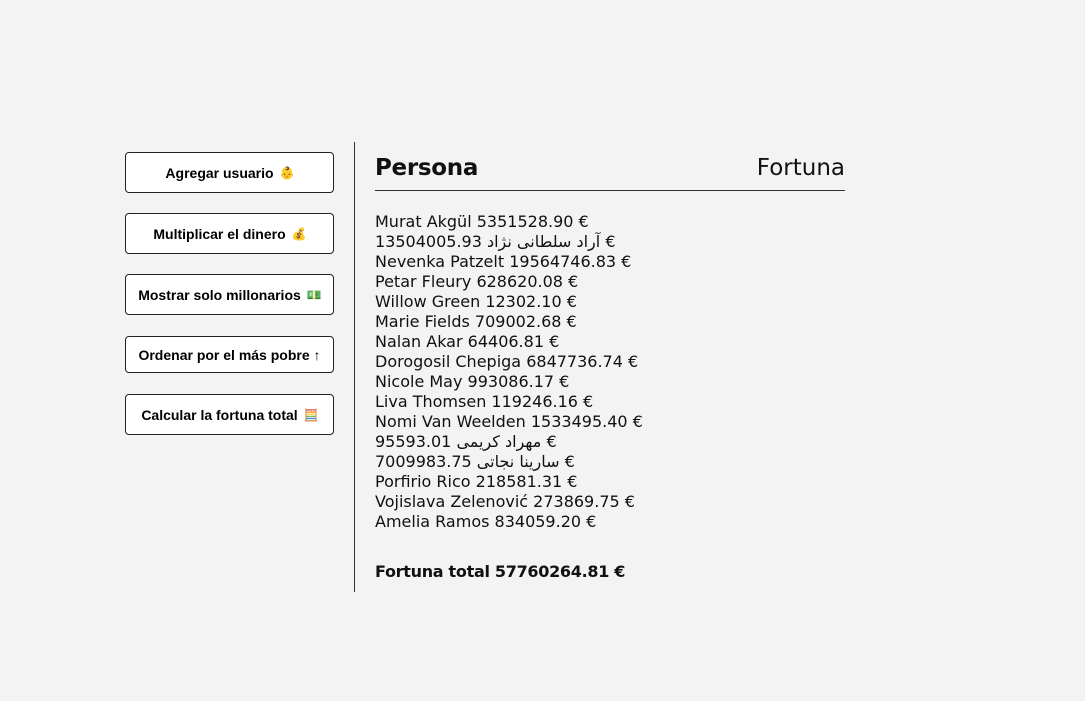  What do you see at coordinates (423, 281) in the screenshot?
I see `person-name: Petar Fleury` at bounding box center [423, 281].